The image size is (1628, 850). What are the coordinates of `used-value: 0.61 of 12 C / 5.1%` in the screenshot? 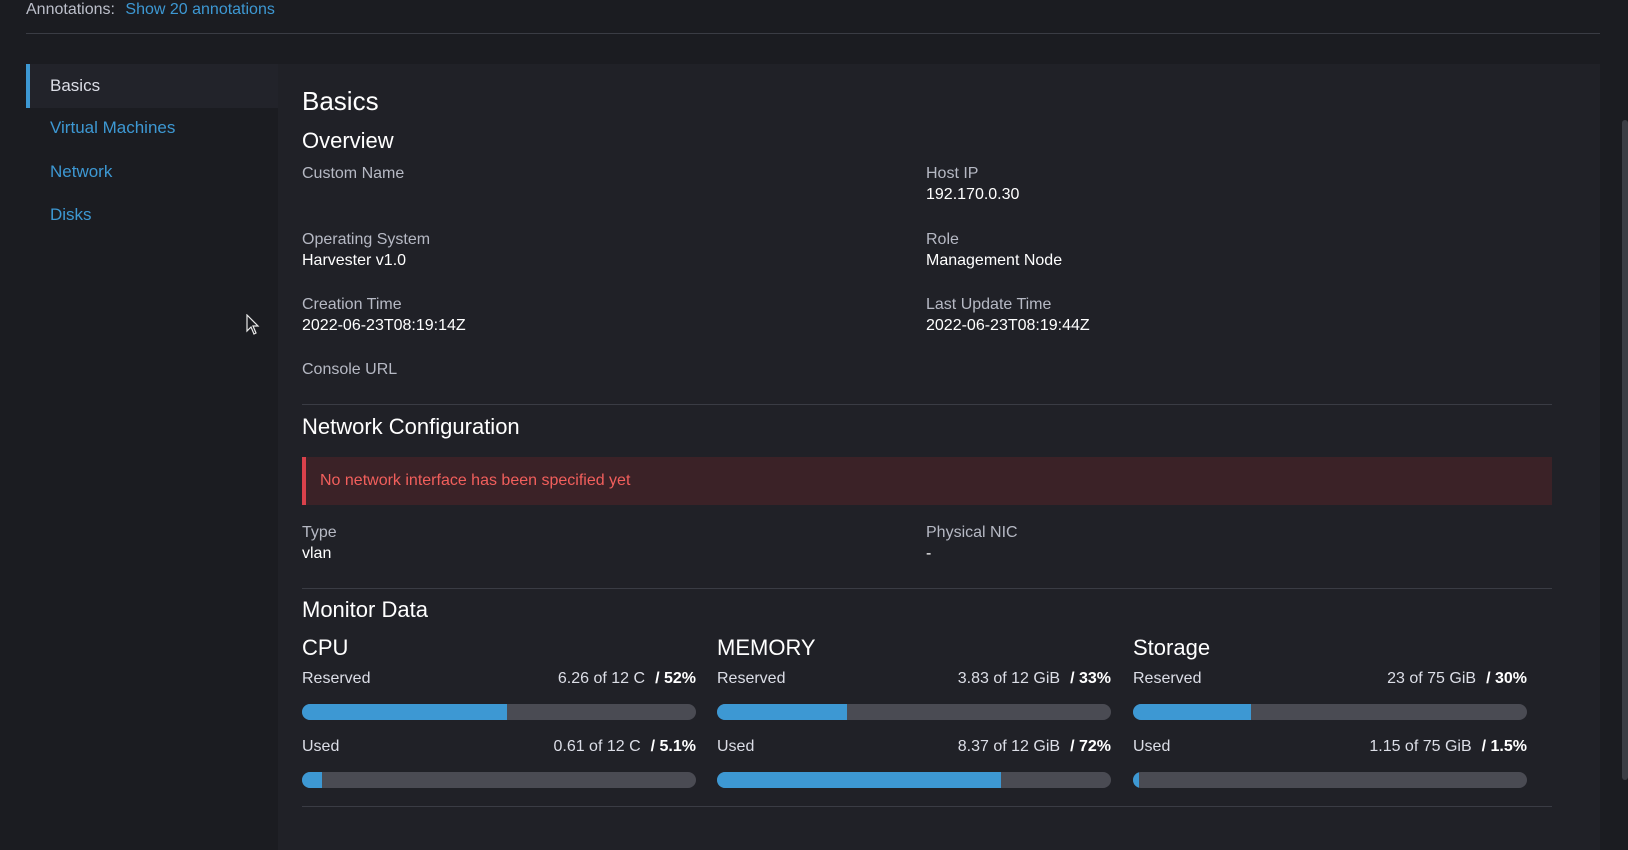 It's located at (624, 747).